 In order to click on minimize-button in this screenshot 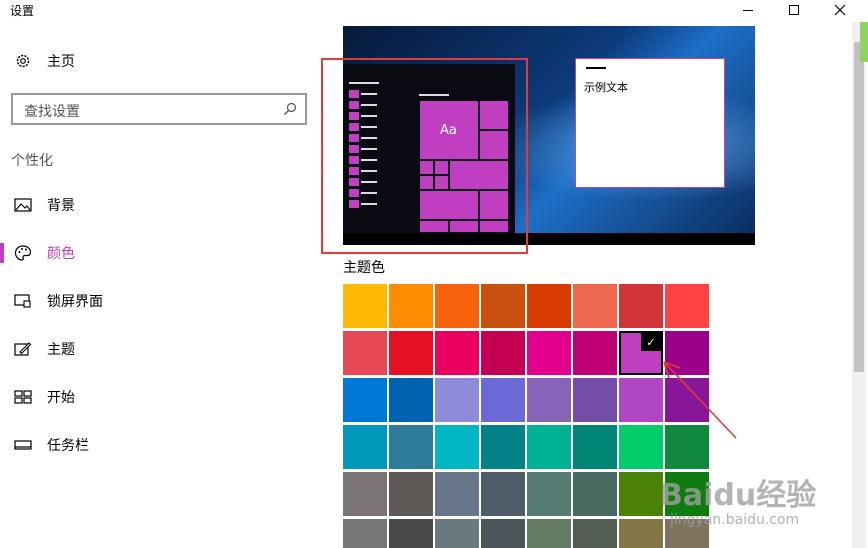, I will do `click(748, 10)`.